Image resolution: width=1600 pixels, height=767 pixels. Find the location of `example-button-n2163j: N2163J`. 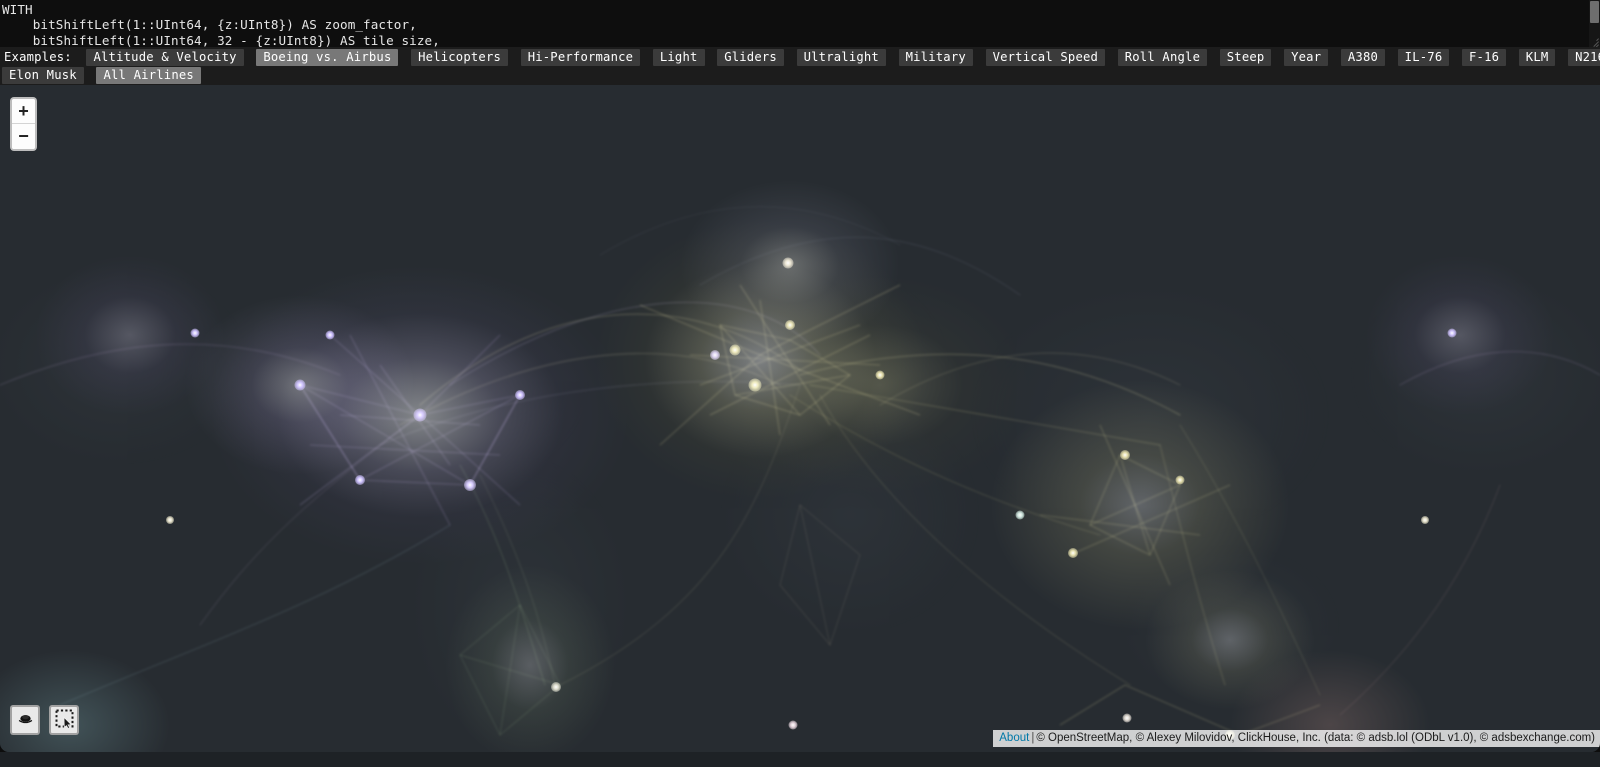

example-button-n2163j: N2163J is located at coordinates (1584, 57).